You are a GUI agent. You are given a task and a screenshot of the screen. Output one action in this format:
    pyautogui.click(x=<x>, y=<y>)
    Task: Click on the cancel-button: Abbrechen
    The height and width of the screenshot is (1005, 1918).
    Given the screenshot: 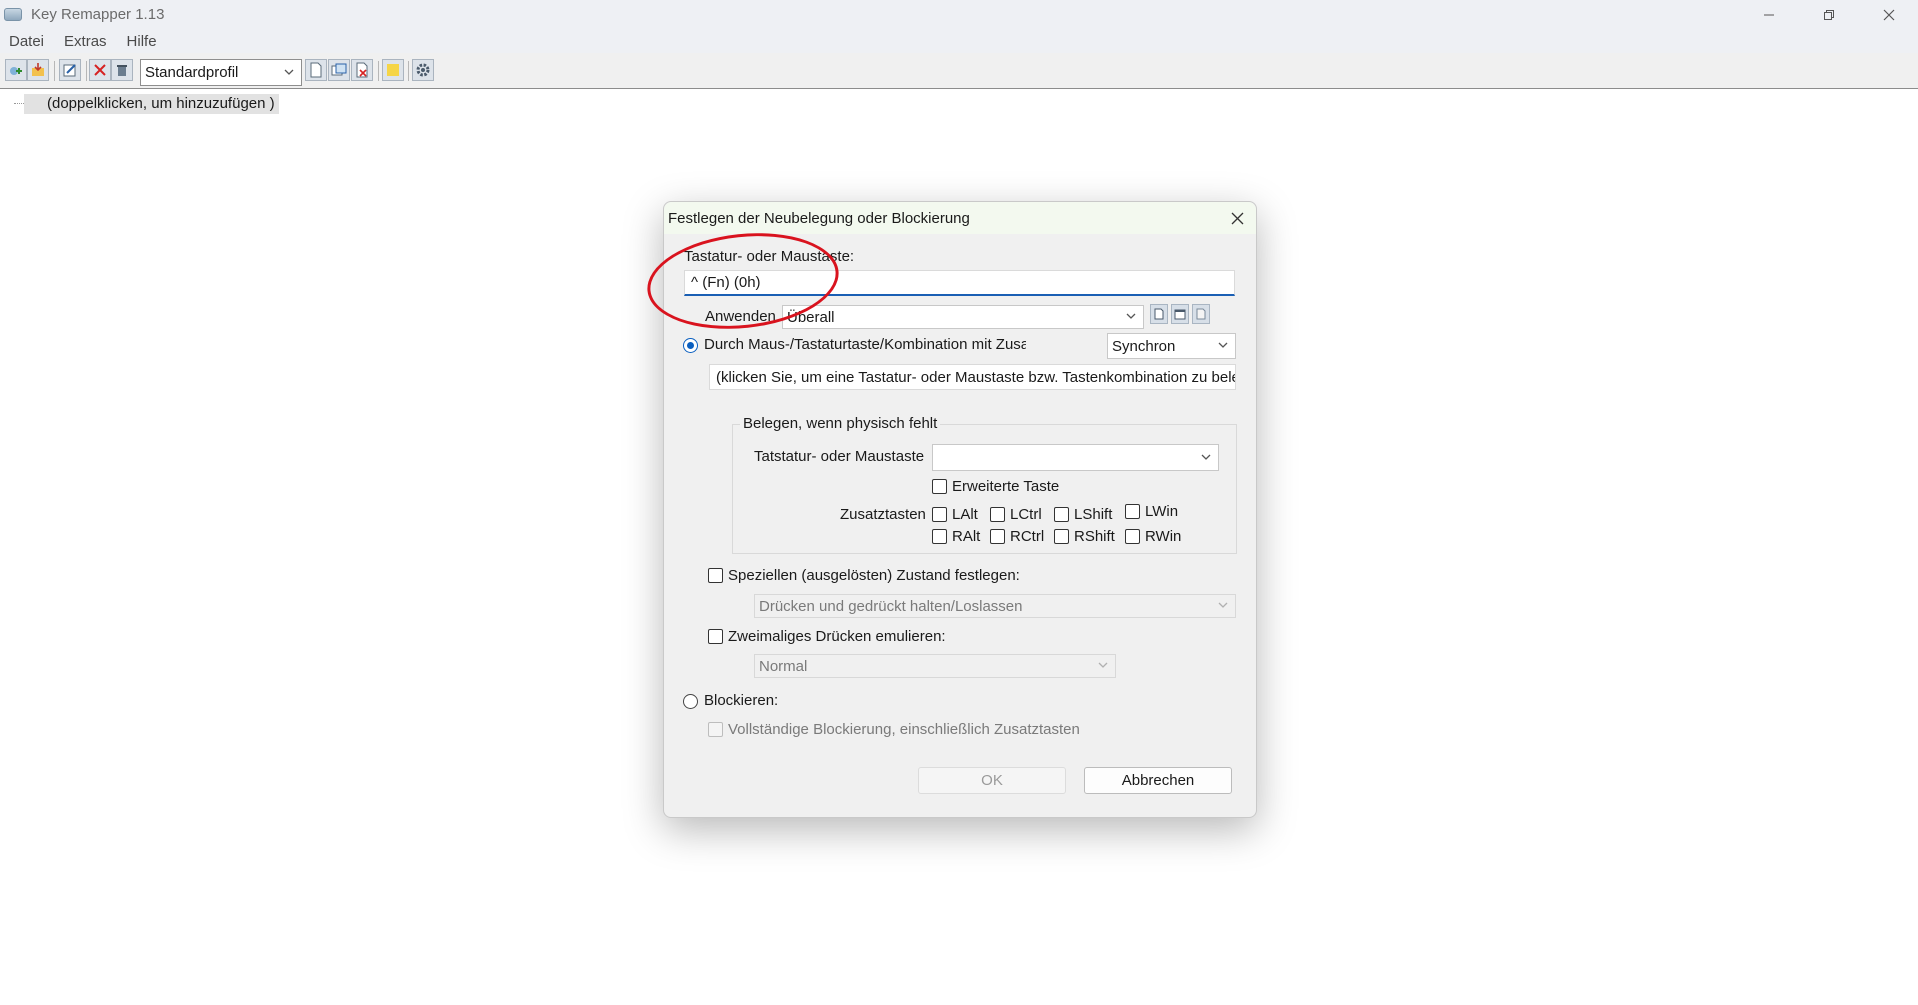 What is the action you would take?
    pyautogui.click(x=1158, y=780)
    